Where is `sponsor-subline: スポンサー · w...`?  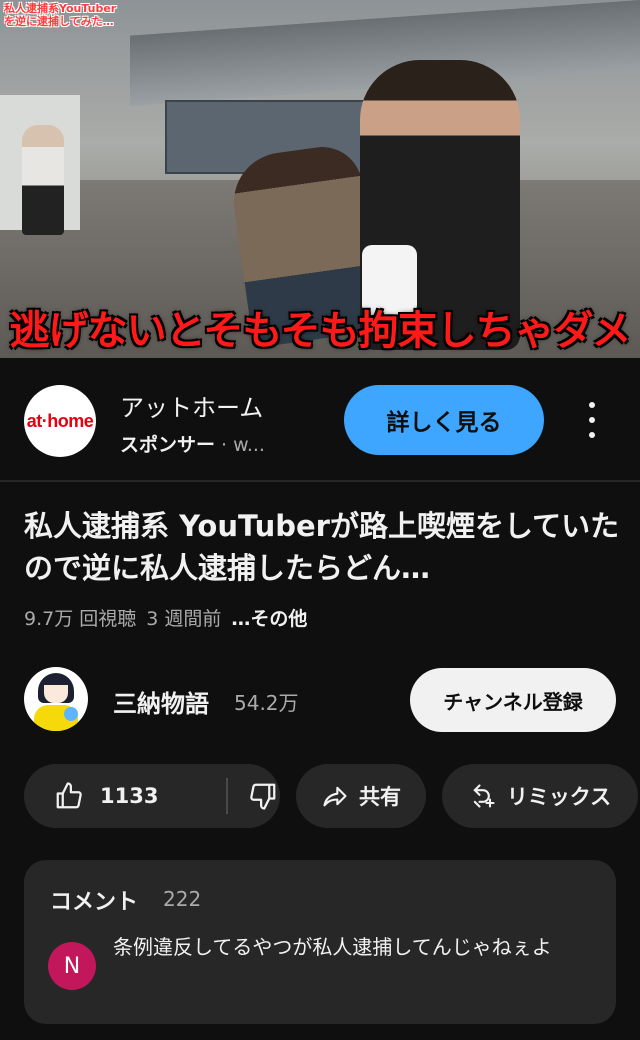
sponsor-subline: スポンサー · w... is located at coordinates (192, 443).